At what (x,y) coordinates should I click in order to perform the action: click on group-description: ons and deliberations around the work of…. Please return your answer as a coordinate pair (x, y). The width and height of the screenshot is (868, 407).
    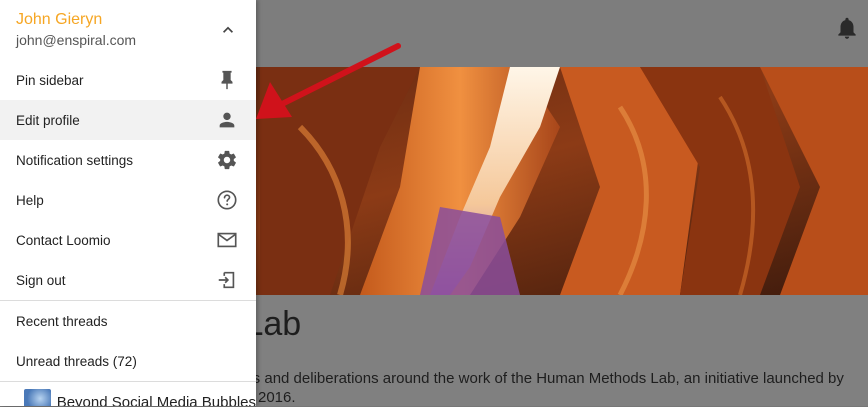
    Looking at the image, I should click on (551, 388).